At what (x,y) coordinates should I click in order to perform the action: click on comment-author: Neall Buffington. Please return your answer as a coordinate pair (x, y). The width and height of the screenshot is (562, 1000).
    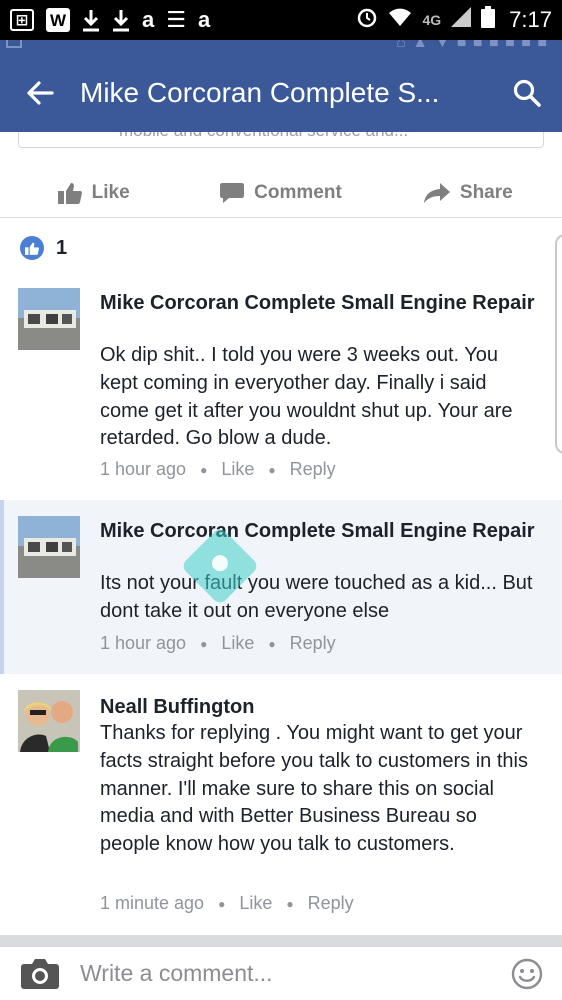
    Looking at the image, I should click on (320, 707).